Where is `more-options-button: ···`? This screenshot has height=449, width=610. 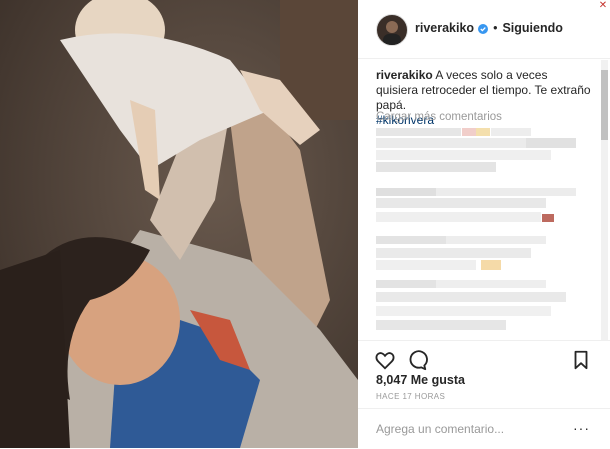 more-options-button: ··· is located at coordinates (581, 428).